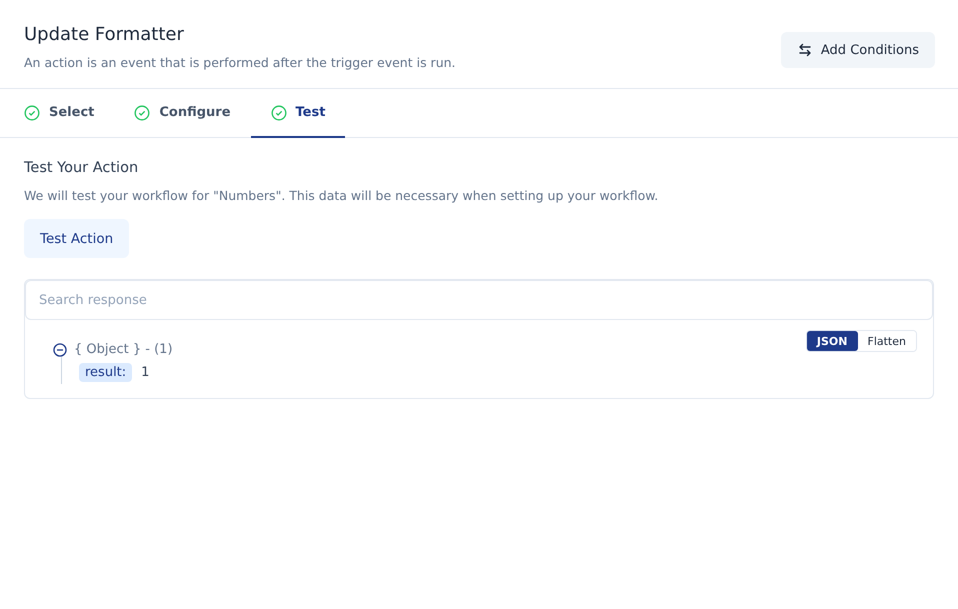 The height and width of the screenshot is (609, 958). Describe the element at coordinates (104, 34) in the screenshot. I see `page-title: Update Formatter` at that location.